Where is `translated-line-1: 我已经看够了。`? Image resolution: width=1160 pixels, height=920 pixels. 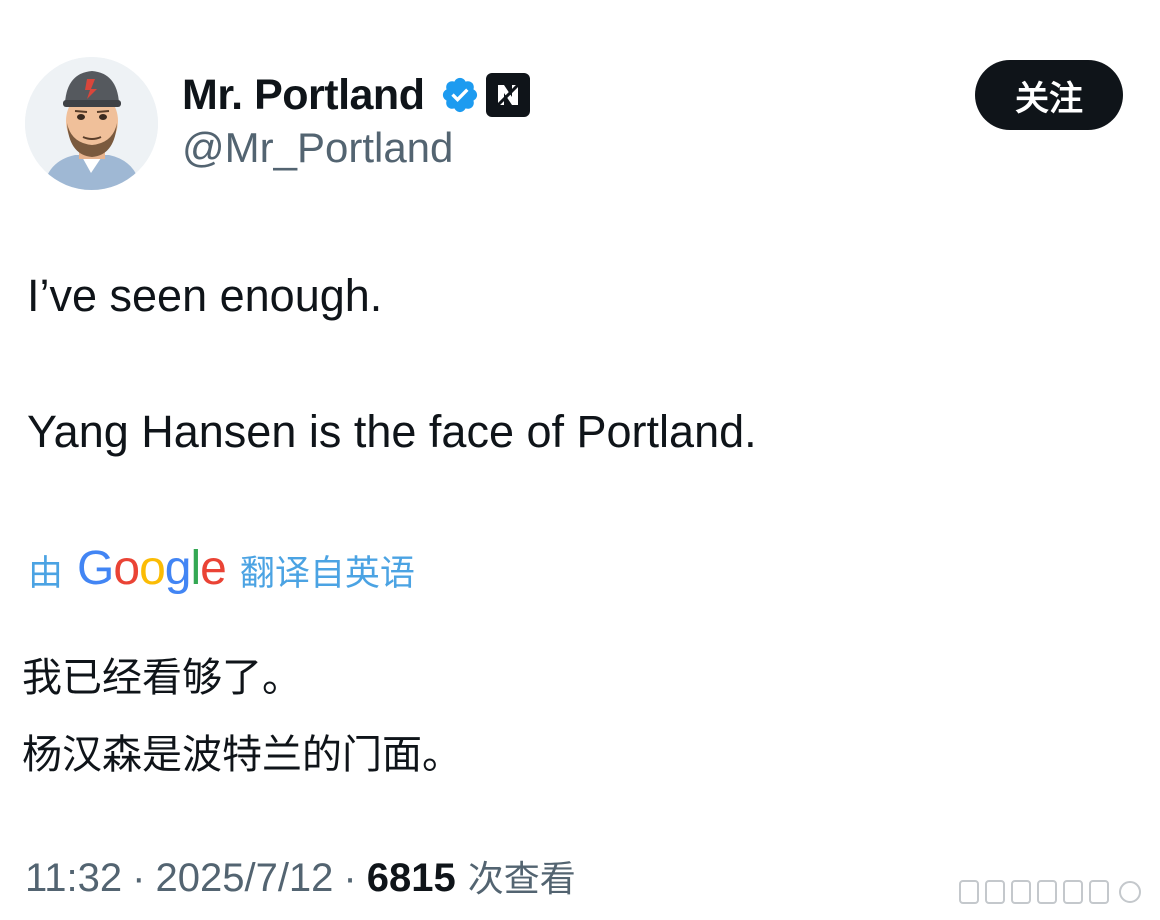
translated-line-1: 我已经看够了。 is located at coordinates (162, 678).